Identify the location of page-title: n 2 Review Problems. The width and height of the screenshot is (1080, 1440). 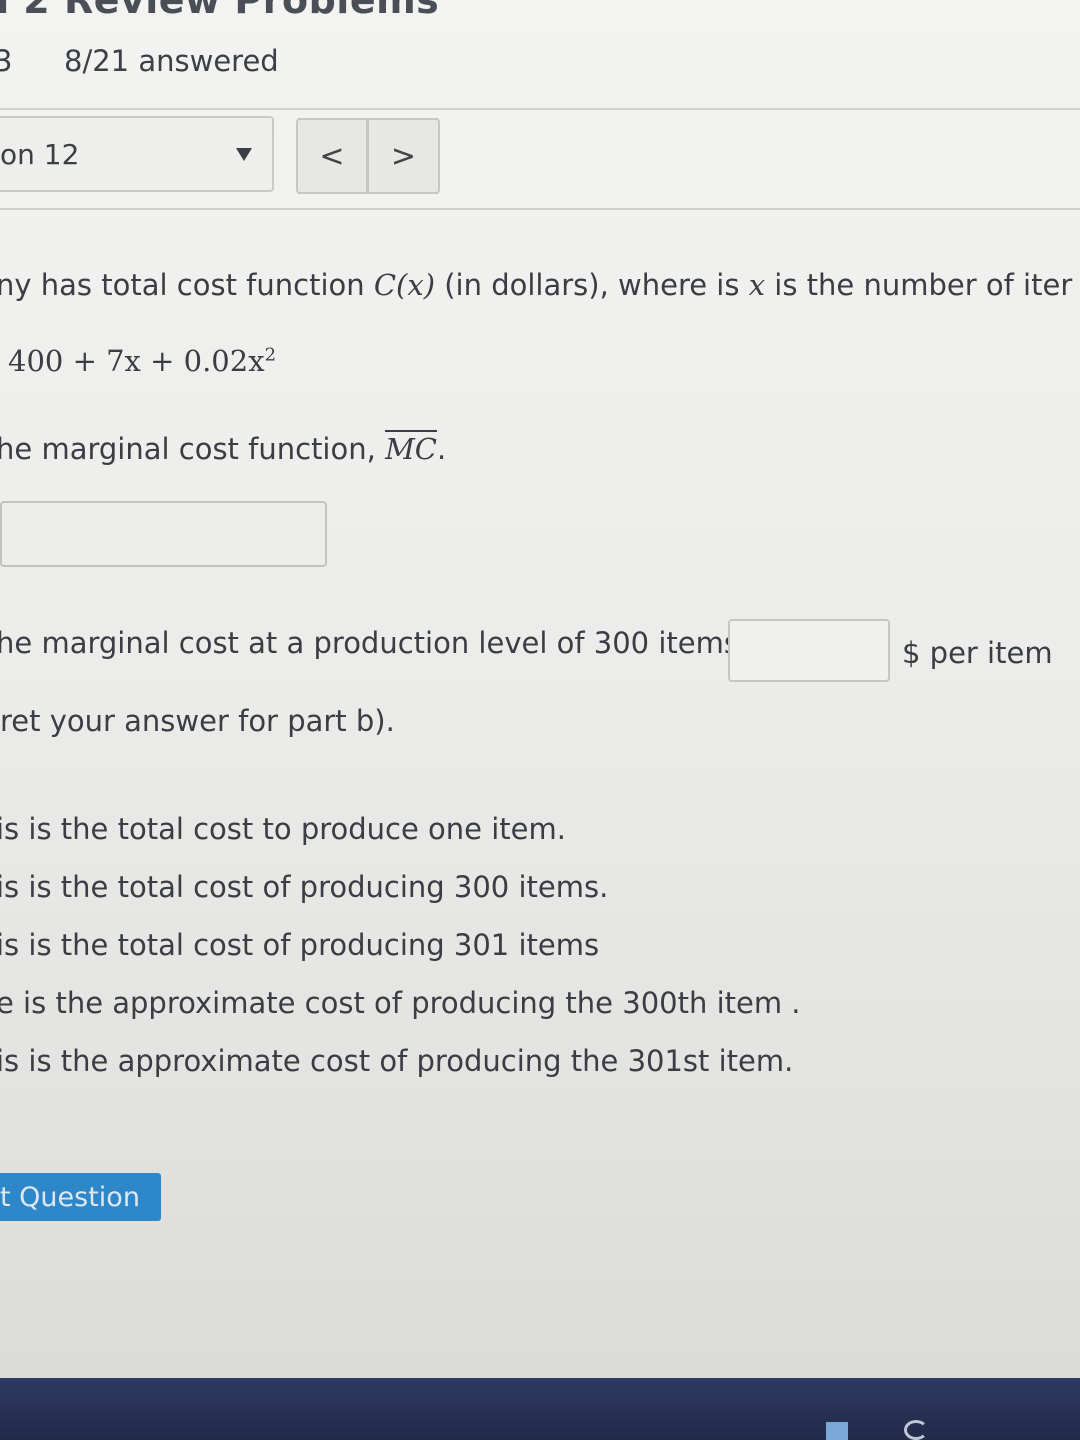
(220, 11).